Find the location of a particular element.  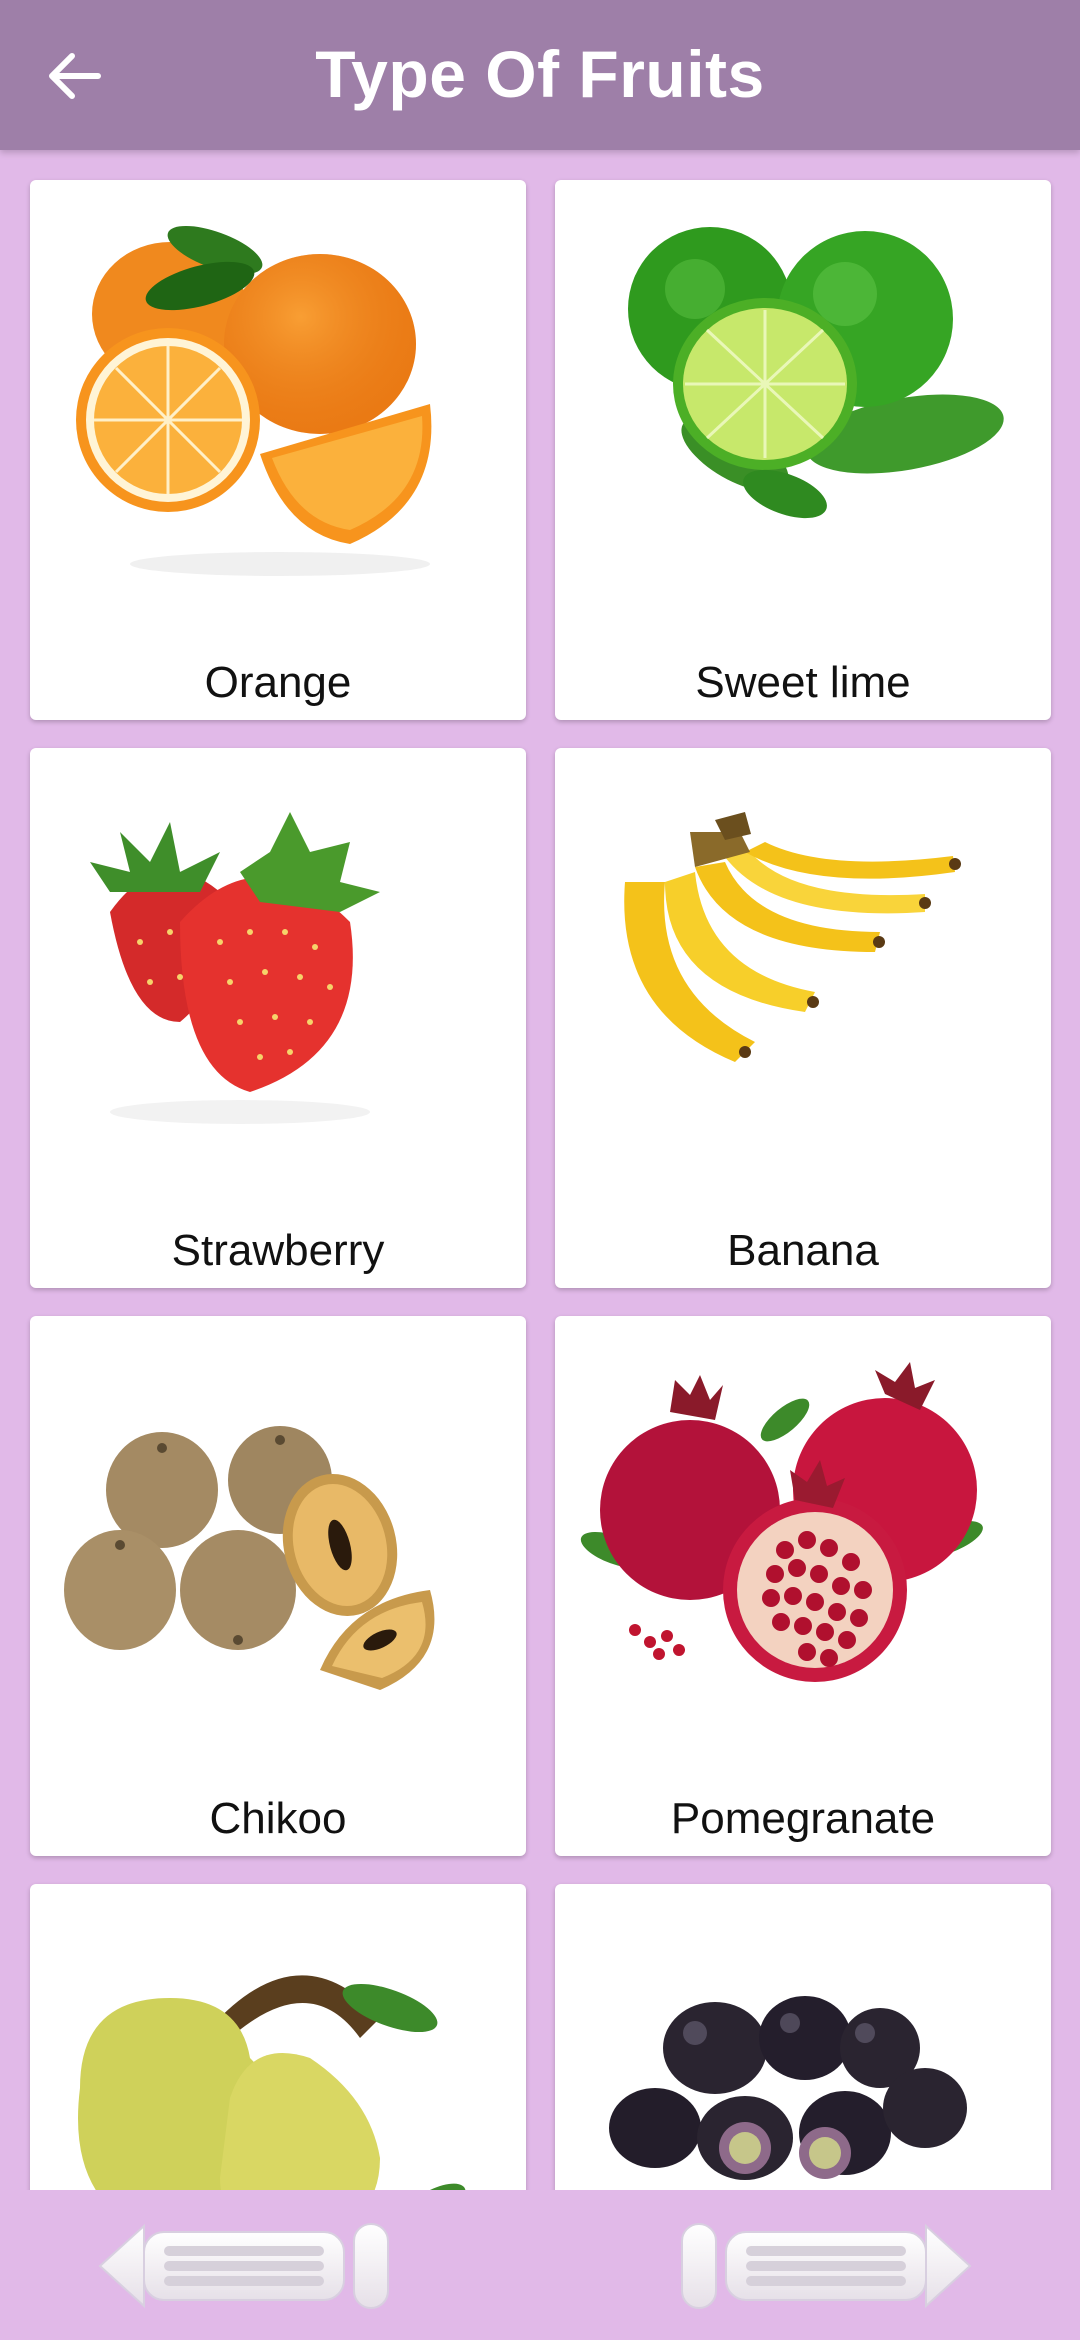

orange-photo is located at coordinates (254, 400).